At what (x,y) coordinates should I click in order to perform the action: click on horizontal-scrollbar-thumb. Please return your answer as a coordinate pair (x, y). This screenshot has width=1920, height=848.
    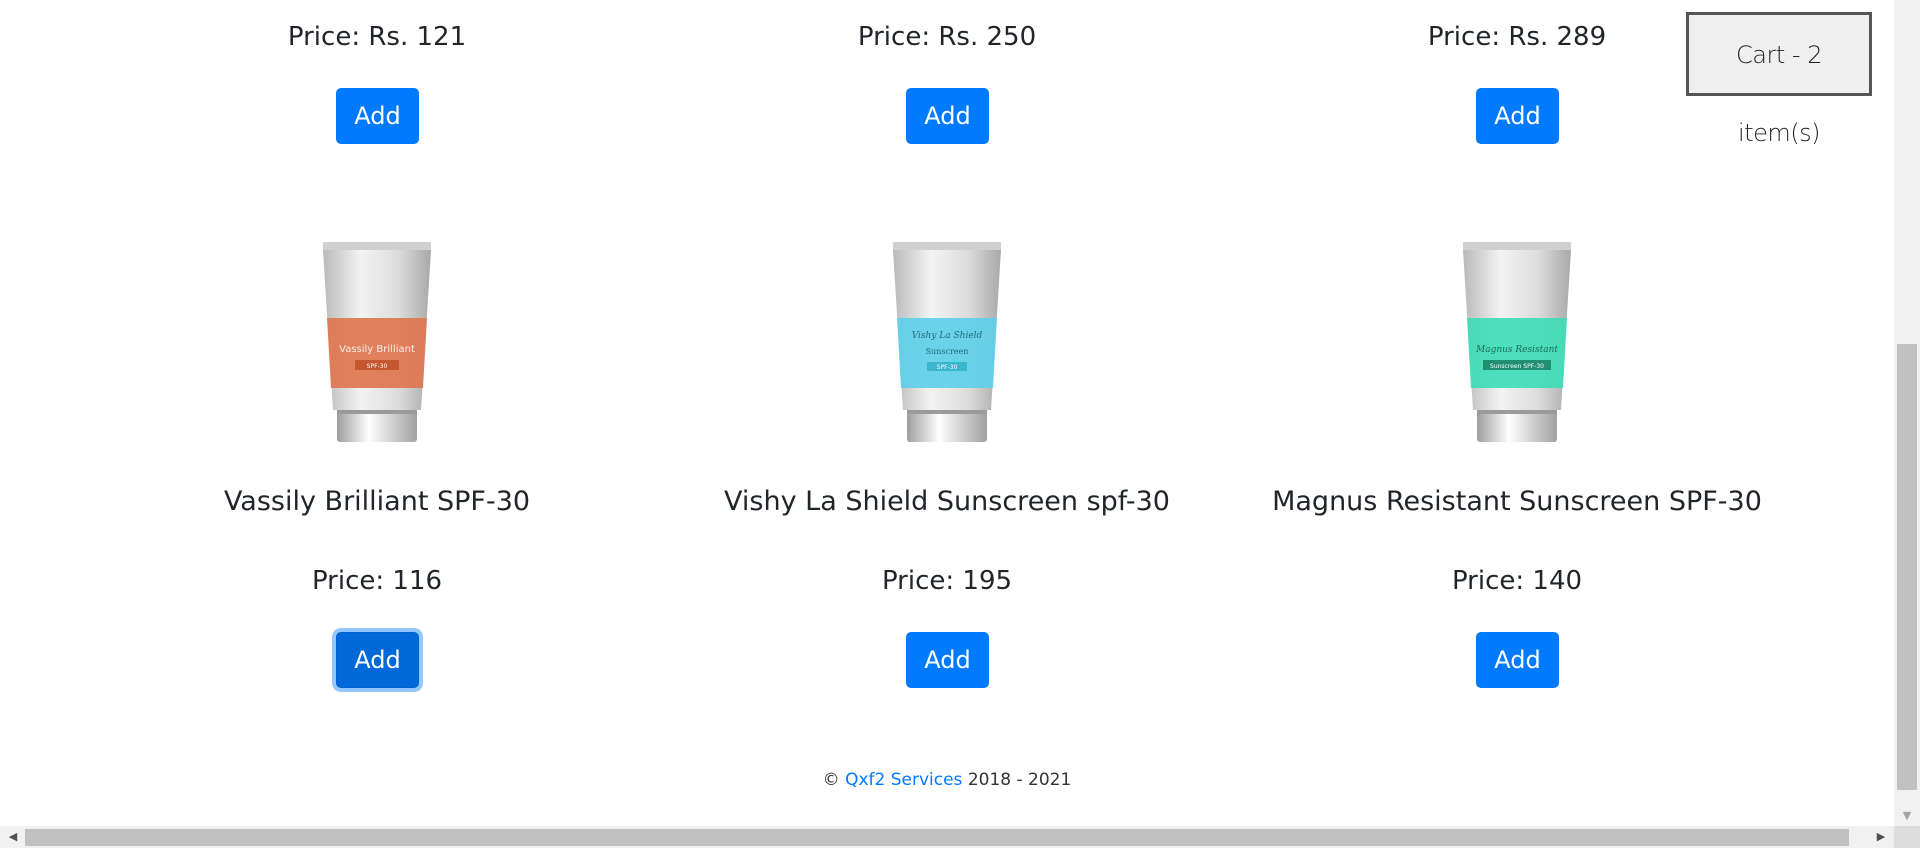
    Looking at the image, I should click on (937, 837).